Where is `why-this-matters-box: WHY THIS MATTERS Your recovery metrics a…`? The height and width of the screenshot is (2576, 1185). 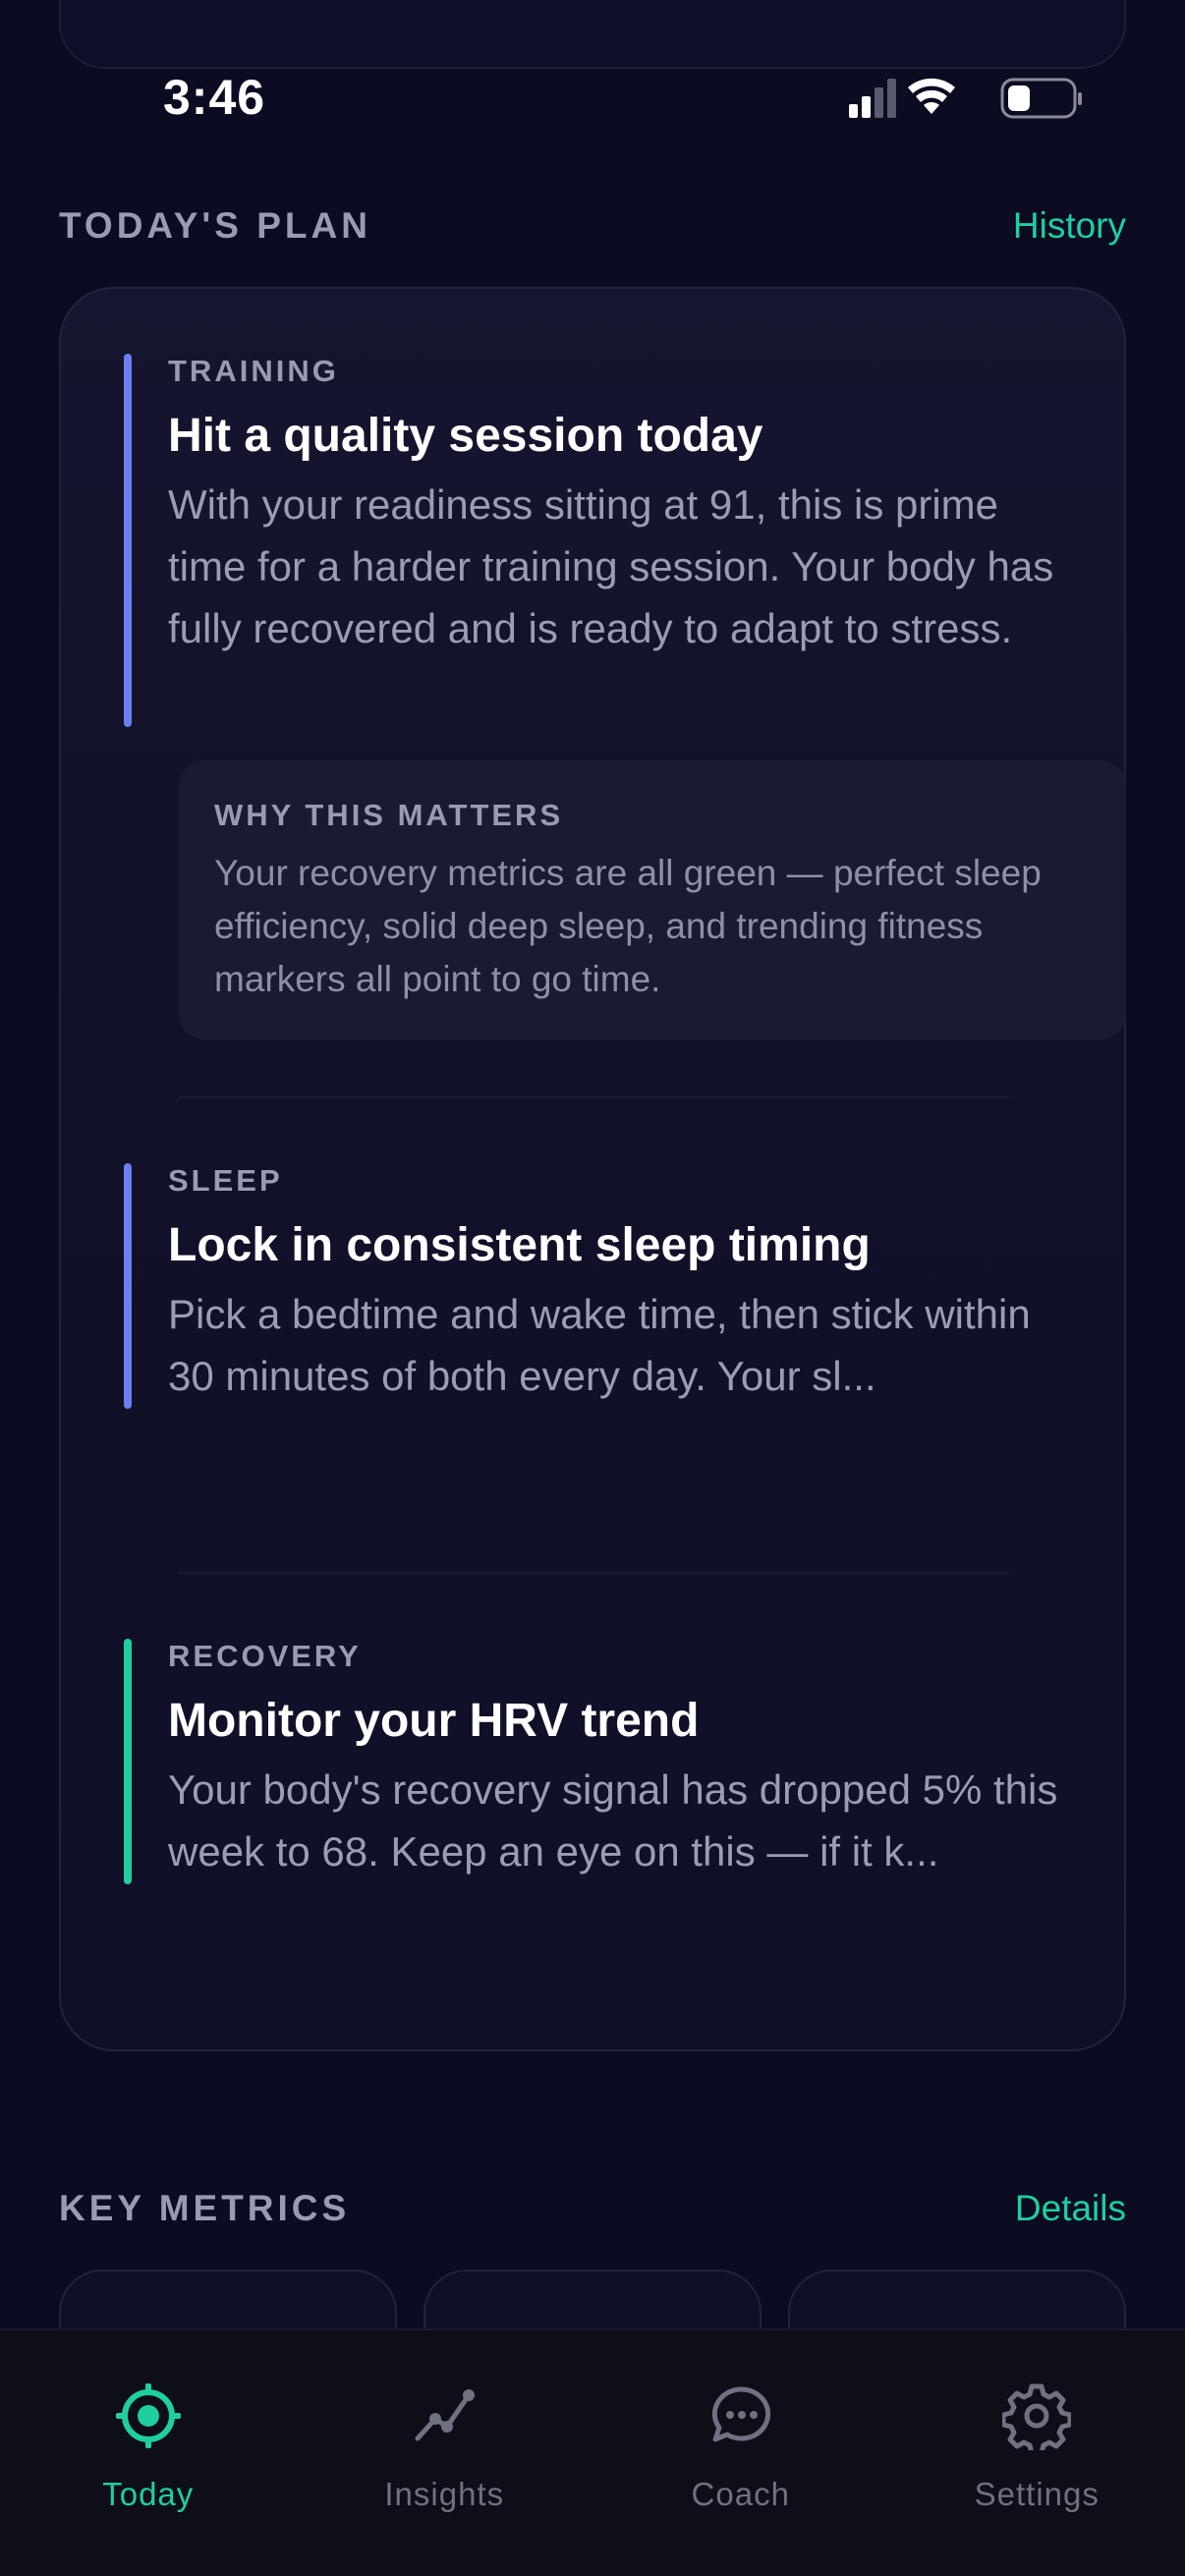 why-this-matters-box: WHY THIS MATTERS Your recovery metrics a… is located at coordinates (653, 899).